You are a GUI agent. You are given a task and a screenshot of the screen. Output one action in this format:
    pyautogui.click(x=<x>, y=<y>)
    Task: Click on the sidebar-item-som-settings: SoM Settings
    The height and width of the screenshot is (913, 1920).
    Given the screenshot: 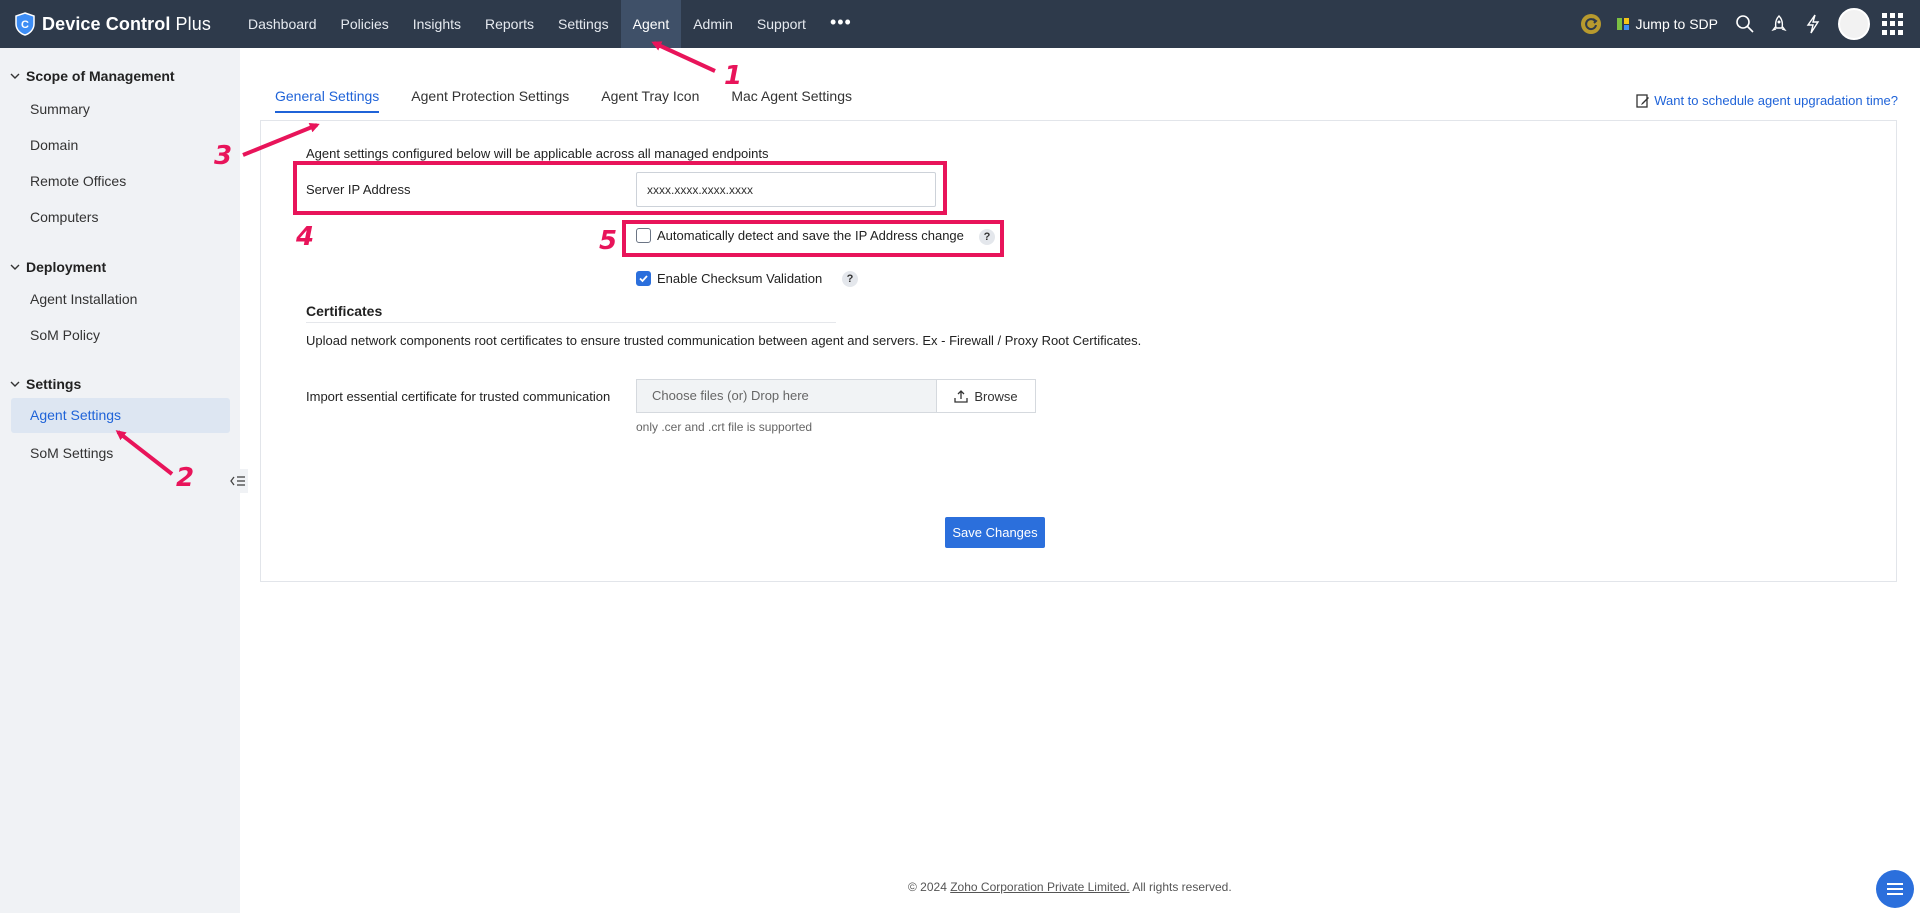 What is the action you would take?
    pyautogui.click(x=71, y=453)
    